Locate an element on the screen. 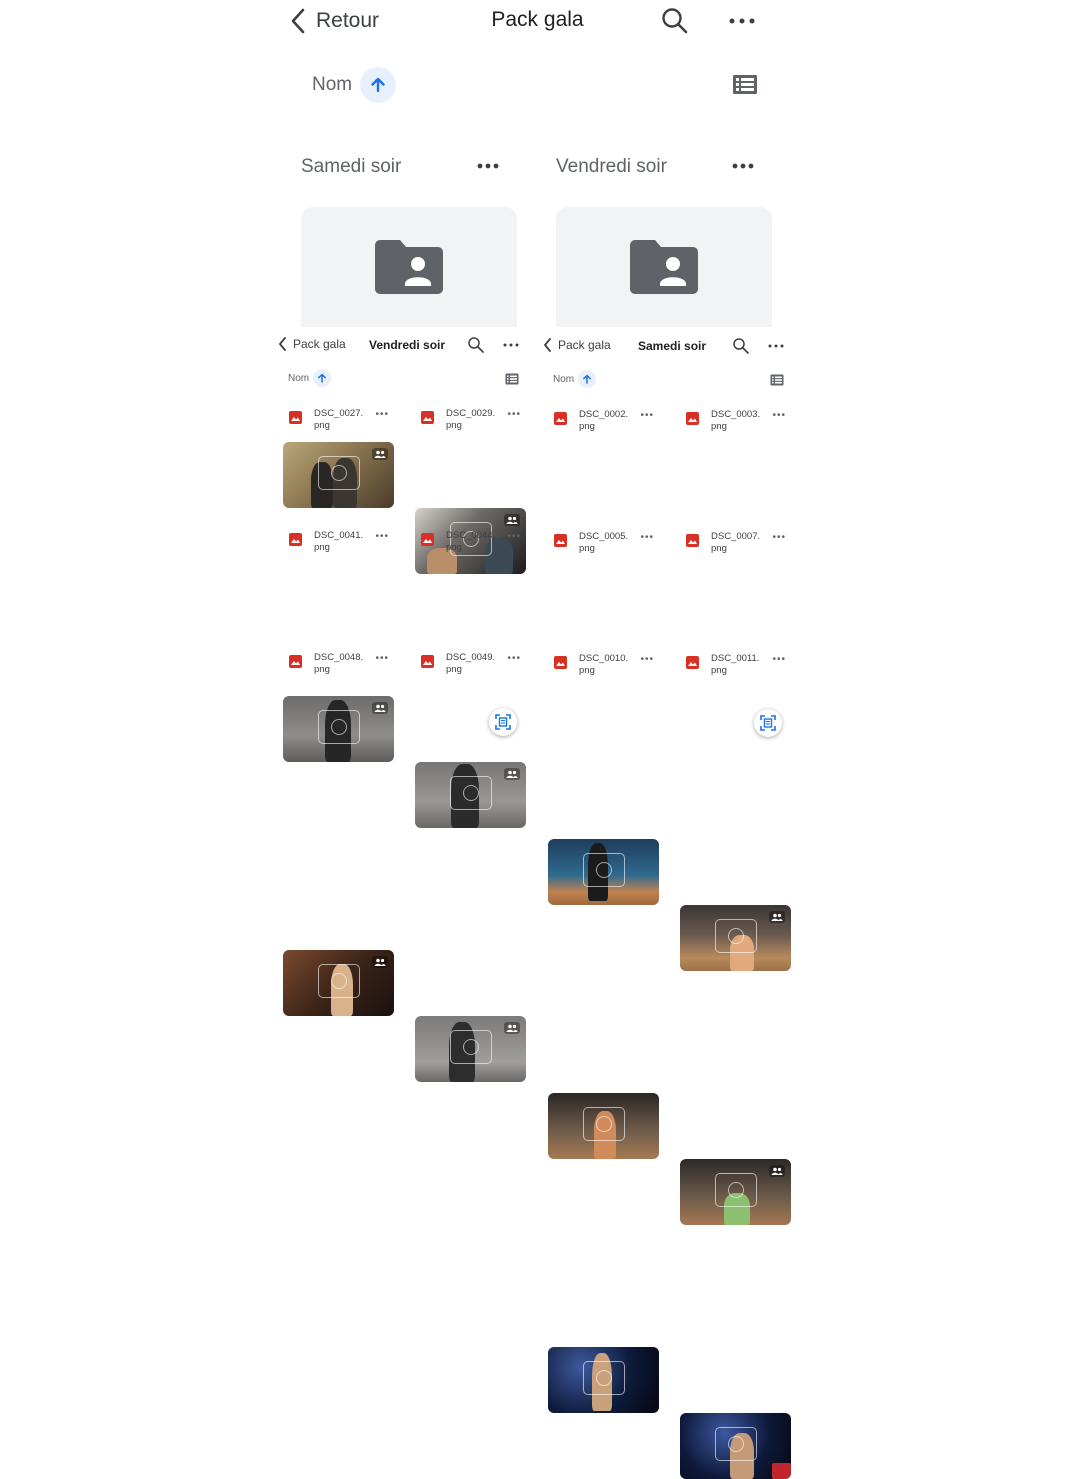 This screenshot has height=1479, width=1075. file-item-header: DSC_0010. png ••• is located at coordinates (604, 668).